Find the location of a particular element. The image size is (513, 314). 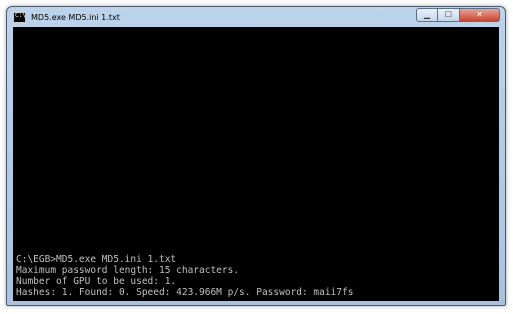

close-button: ✕ is located at coordinates (480, 15).